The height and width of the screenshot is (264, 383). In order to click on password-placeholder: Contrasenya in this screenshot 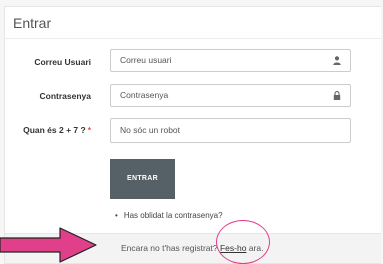, I will do `click(144, 95)`.